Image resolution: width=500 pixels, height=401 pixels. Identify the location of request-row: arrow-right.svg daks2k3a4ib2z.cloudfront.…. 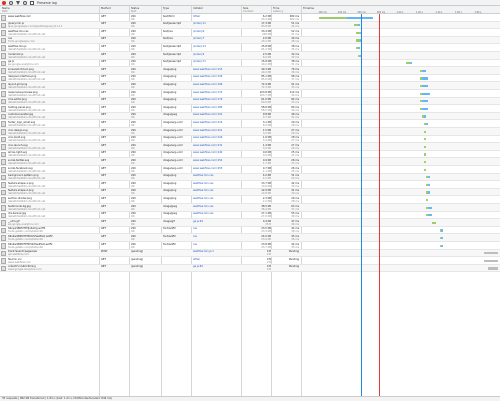
(250, 155).